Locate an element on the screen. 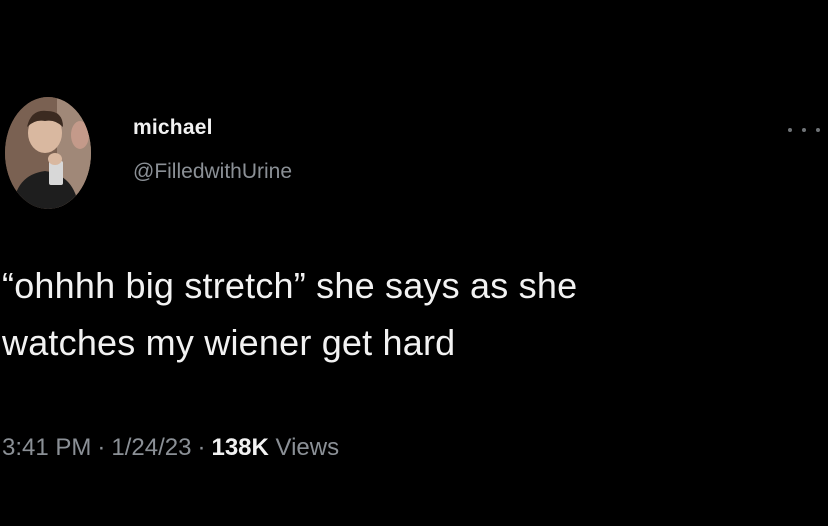 The width and height of the screenshot is (828, 526). tweet-text-line: watches my wiener get hard is located at coordinates (229, 342).